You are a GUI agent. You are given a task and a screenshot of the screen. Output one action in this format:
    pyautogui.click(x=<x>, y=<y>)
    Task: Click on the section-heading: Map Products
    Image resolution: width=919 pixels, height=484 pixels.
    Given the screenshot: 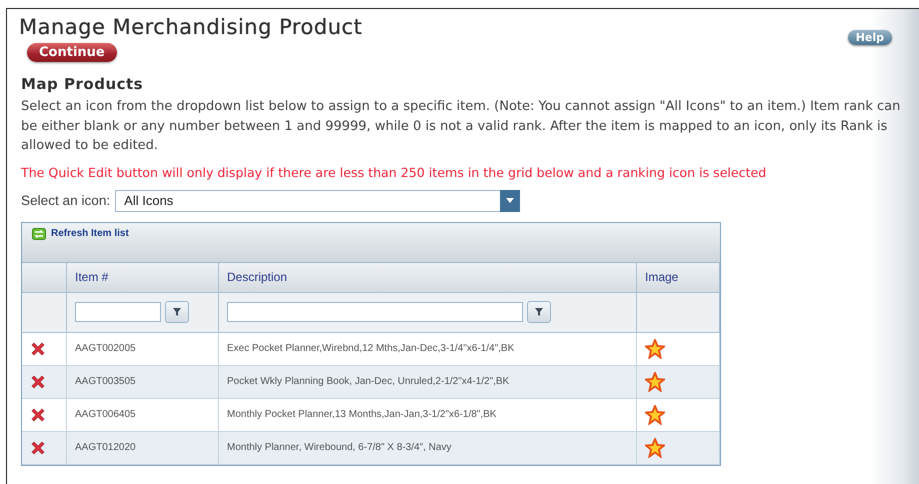 What is the action you would take?
    pyautogui.click(x=82, y=84)
    